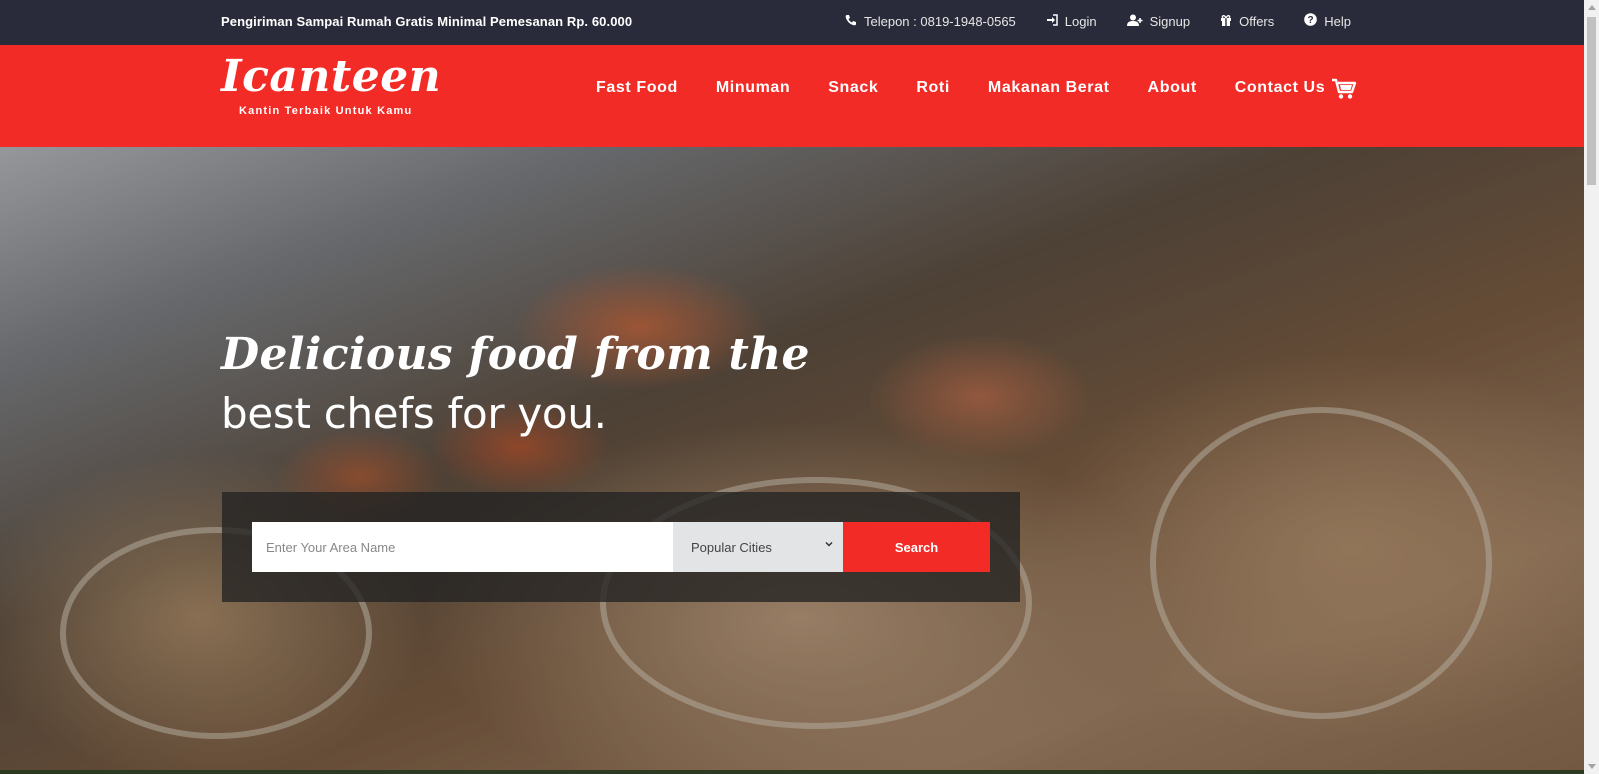 This screenshot has width=1599, height=774. Describe the element at coordinates (1052, 21) in the screenshot. I see `sign-in-icon` at that location.